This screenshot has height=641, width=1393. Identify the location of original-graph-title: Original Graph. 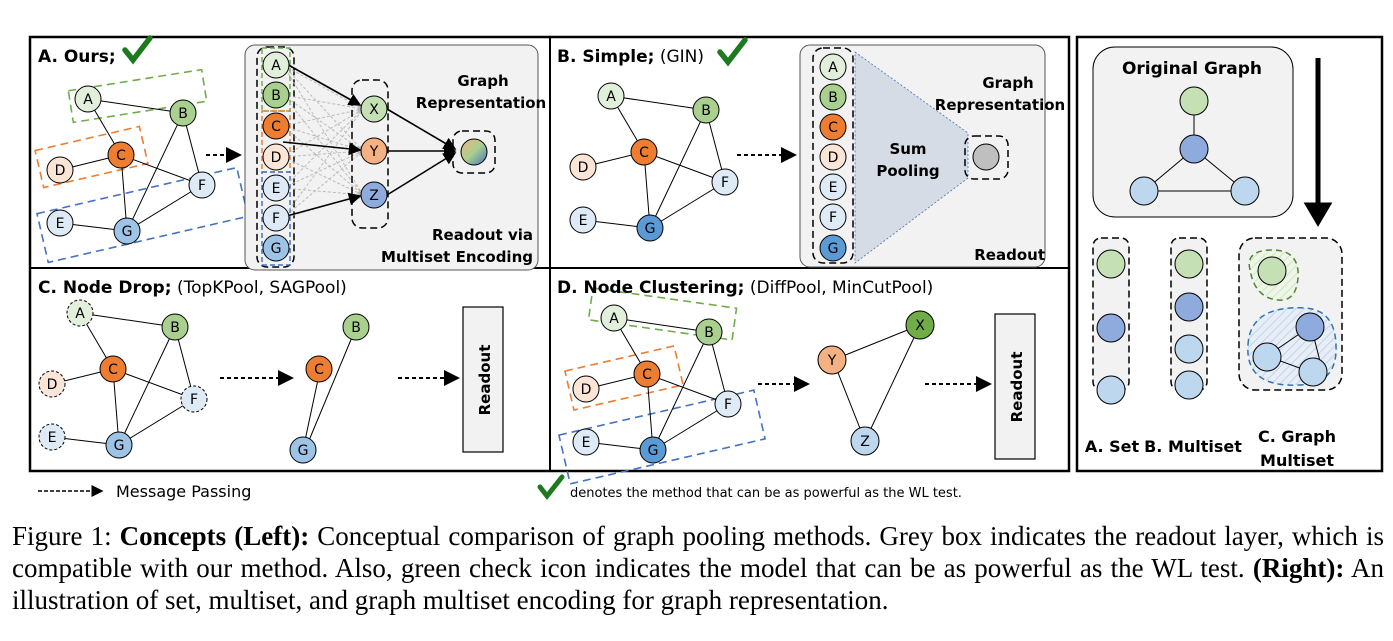
(1192, 69).